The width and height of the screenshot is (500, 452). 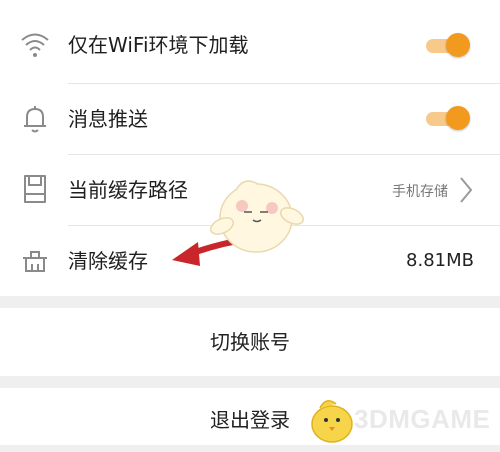 What do you see at coordinates (35, 119) in the screenshot?
I see `bell-icon` at bounding box center [35, 119].